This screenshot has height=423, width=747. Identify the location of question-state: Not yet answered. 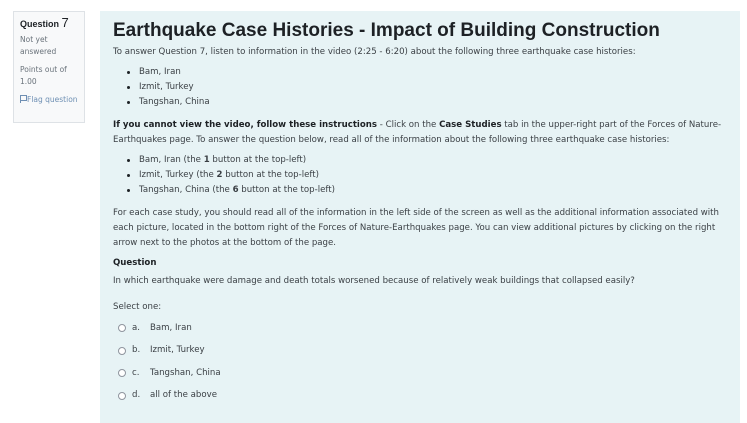
(38, 45).